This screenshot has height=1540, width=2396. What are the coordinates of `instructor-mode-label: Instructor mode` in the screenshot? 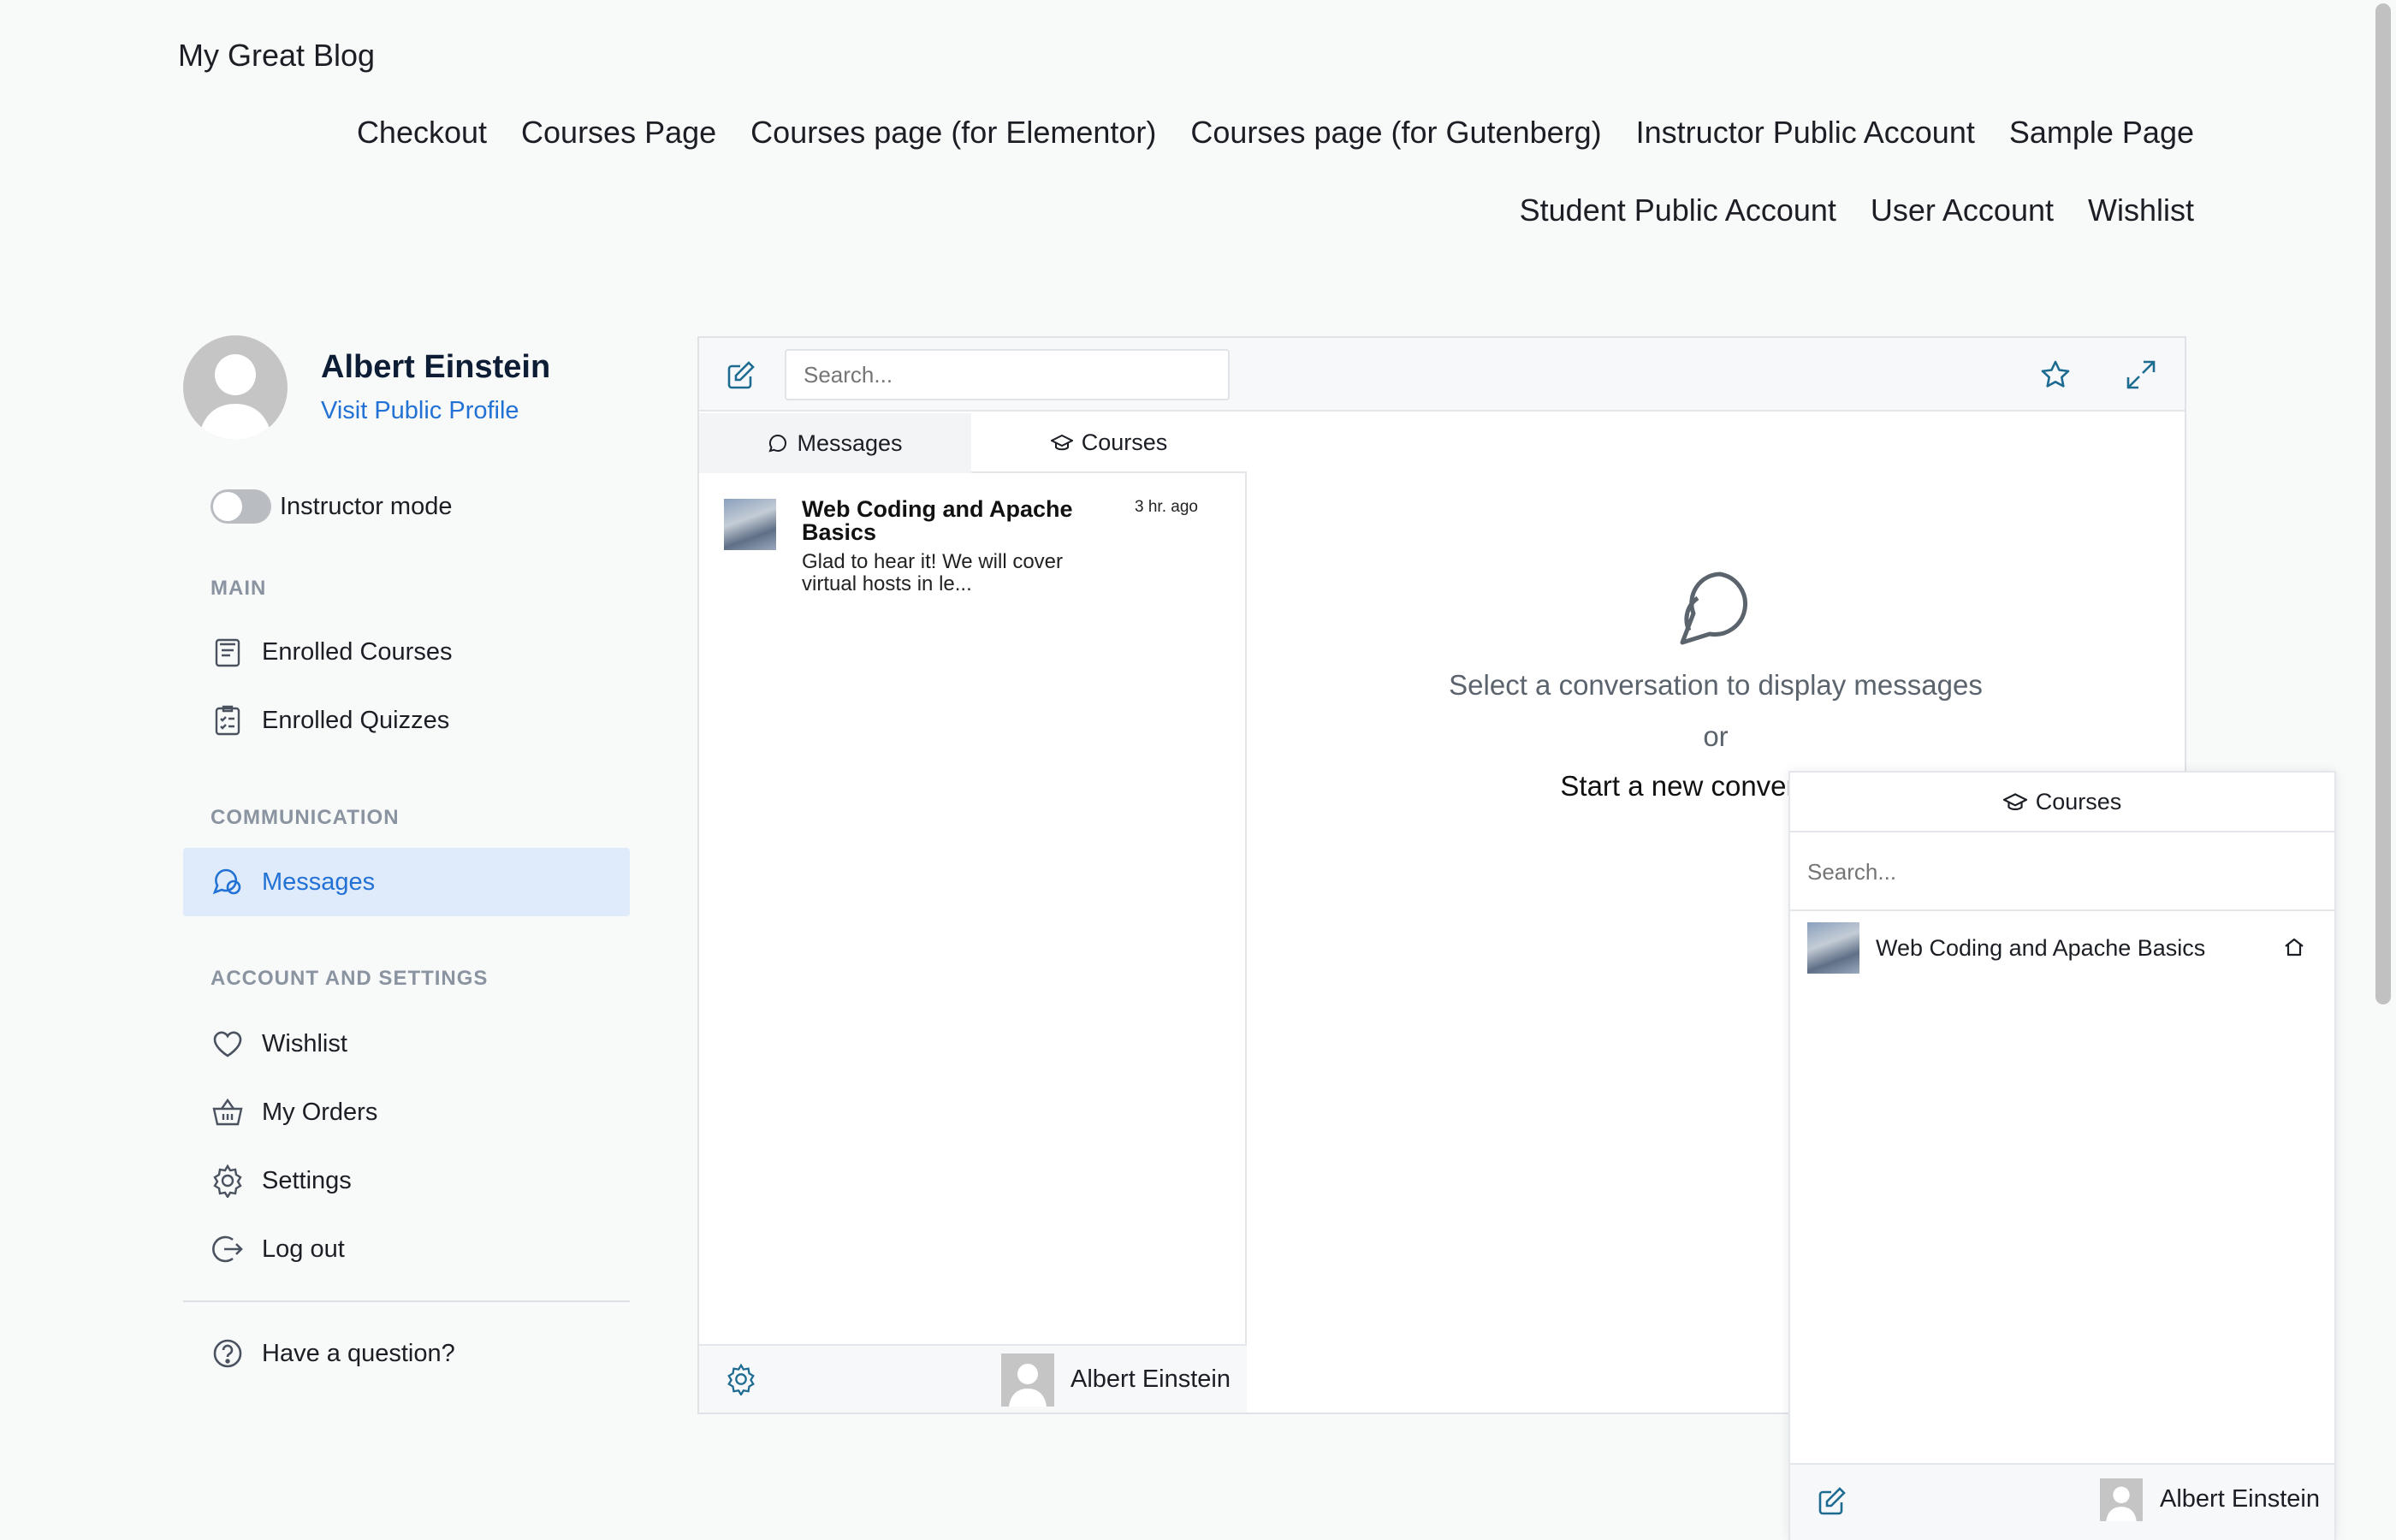 It's located at (366, 506).